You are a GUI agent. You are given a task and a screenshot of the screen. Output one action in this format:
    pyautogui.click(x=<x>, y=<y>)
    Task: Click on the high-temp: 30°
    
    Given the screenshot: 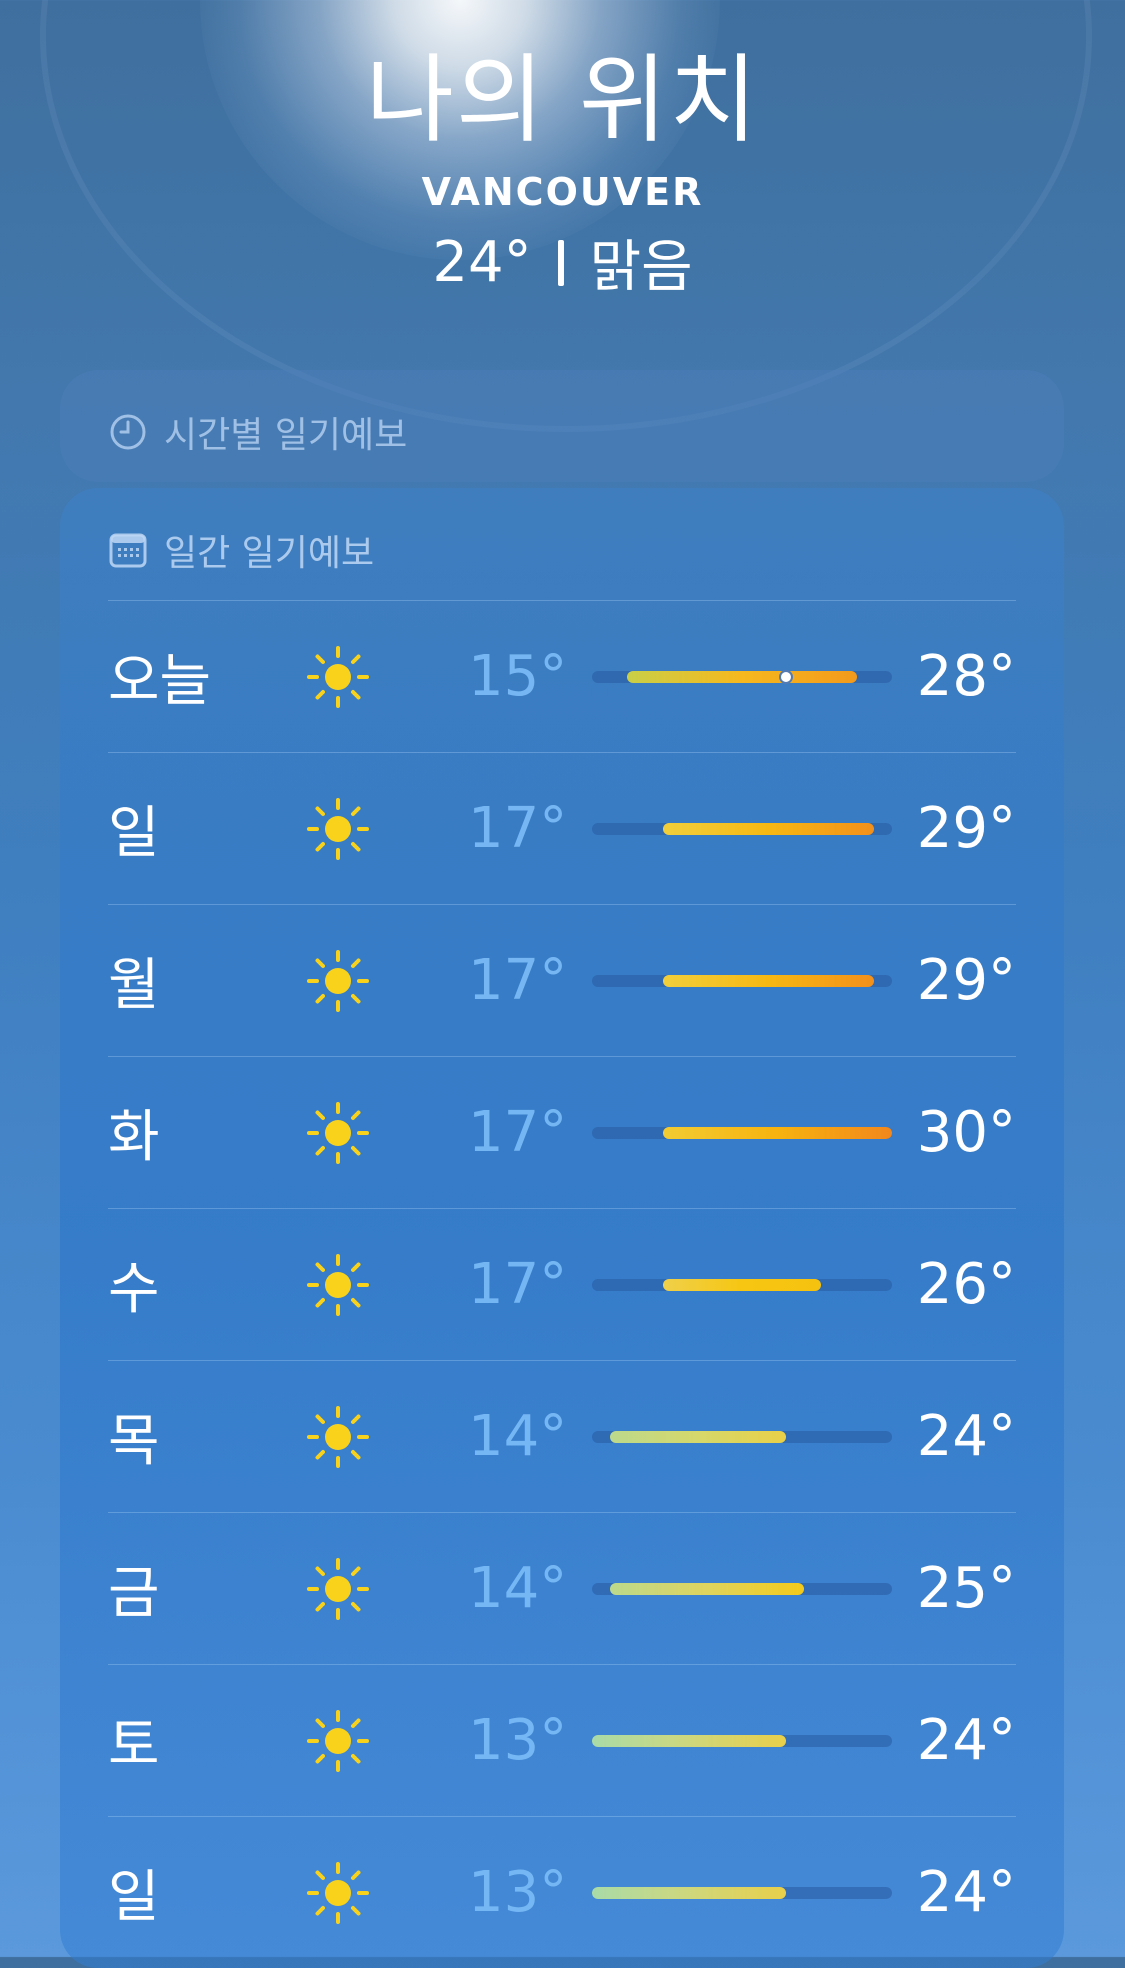 What is the action you would take?
    pyautogui.click(x=966, y=1132)
    